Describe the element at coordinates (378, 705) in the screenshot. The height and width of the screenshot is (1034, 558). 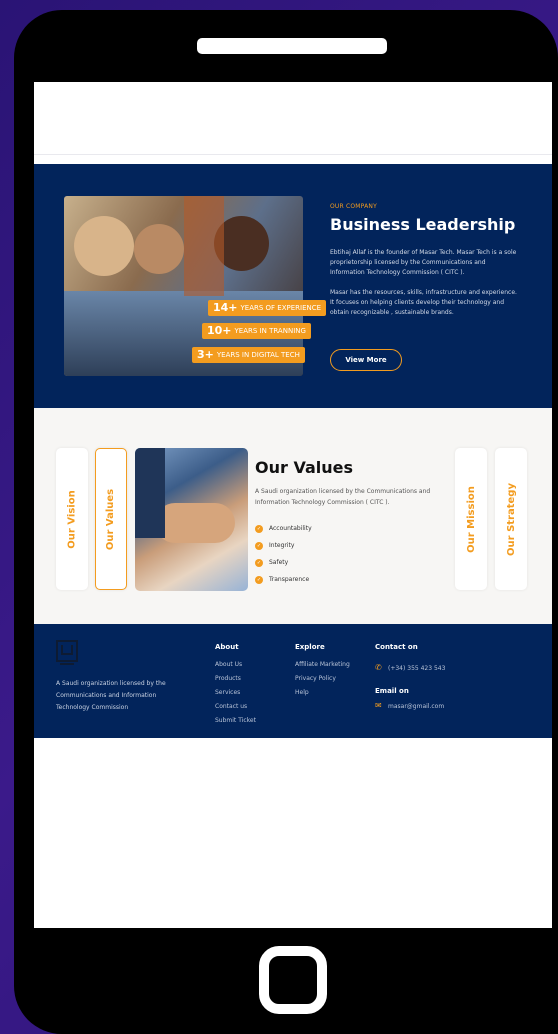
I see `mail-icon: ✉` at that location.